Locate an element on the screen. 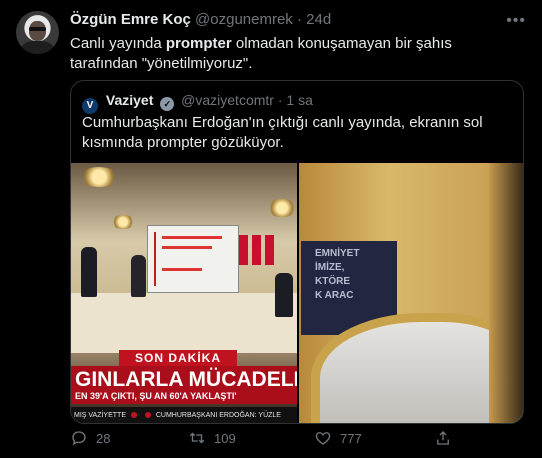  ticker-right: CUMHURBAŞKANI ERDOĞAN: YÜZLE is located at coordinates (218, 415).